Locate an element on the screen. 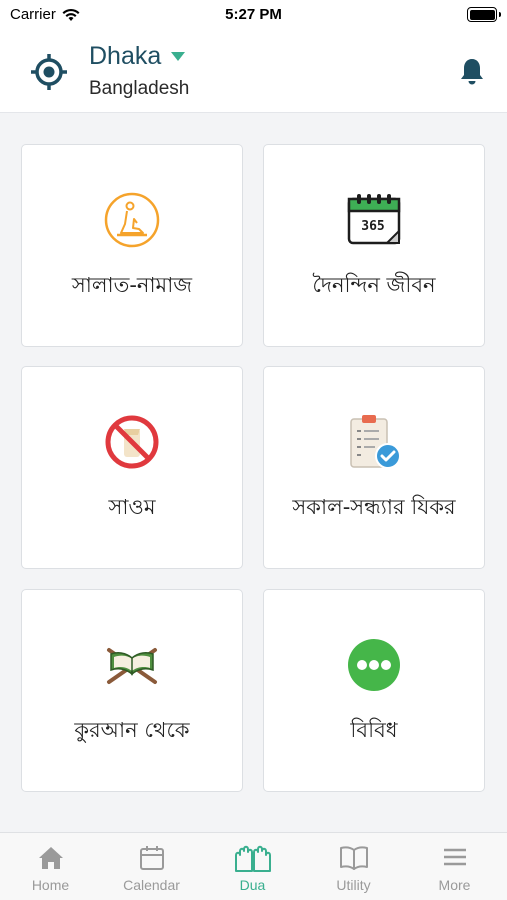  city-selector: Dhaka is located at coordinates (137, 56).